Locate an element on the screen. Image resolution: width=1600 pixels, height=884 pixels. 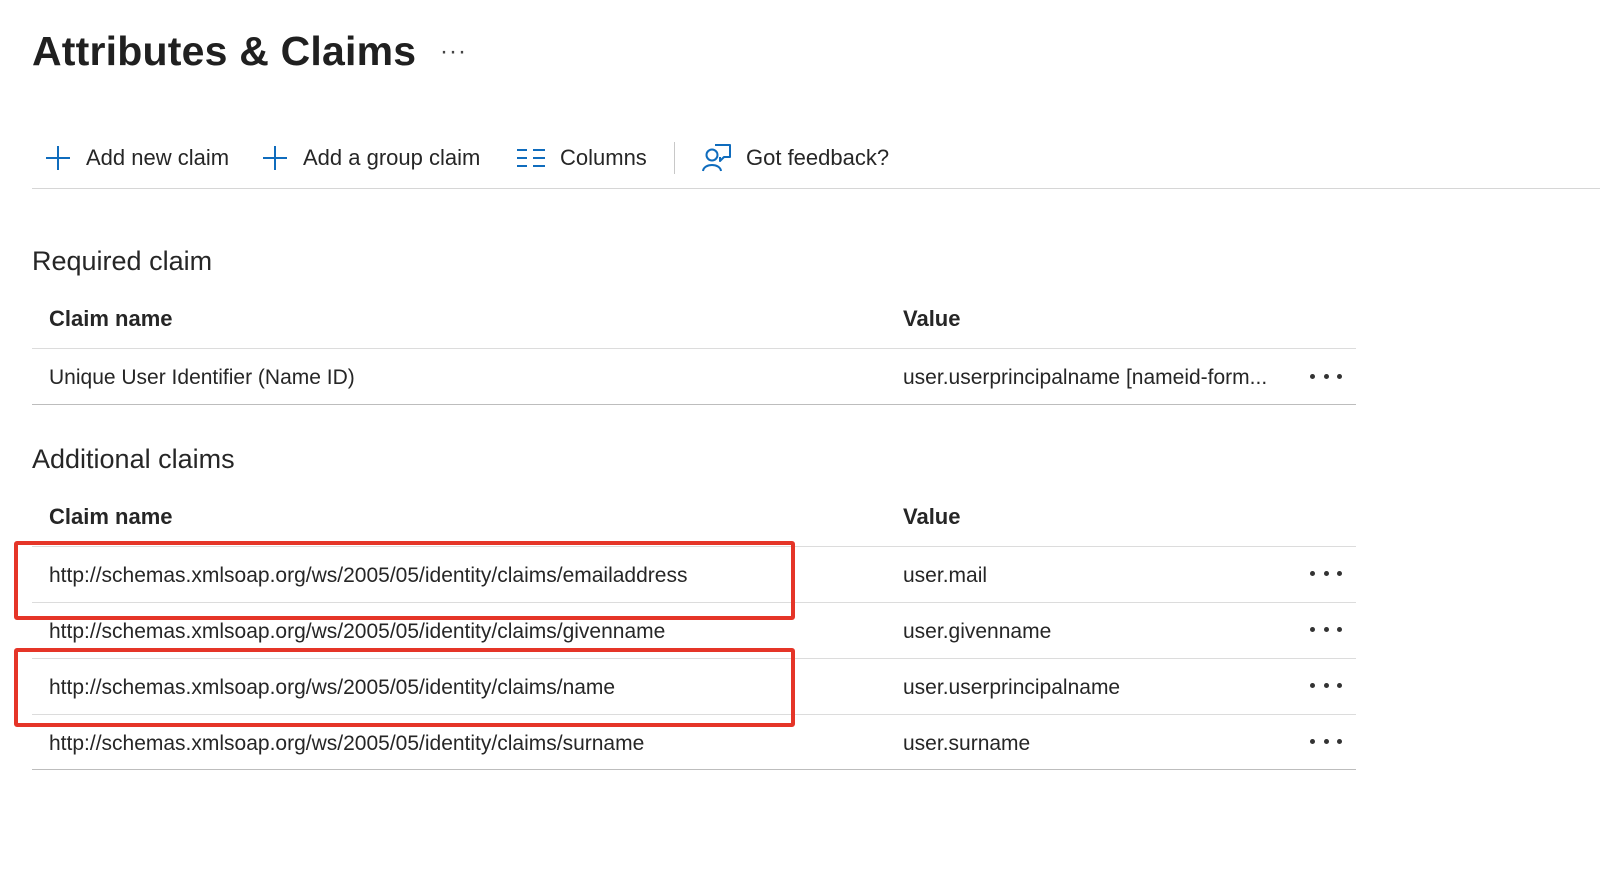
claim-value-name: user.userprincipalname is located at coordinates (1012, 687).